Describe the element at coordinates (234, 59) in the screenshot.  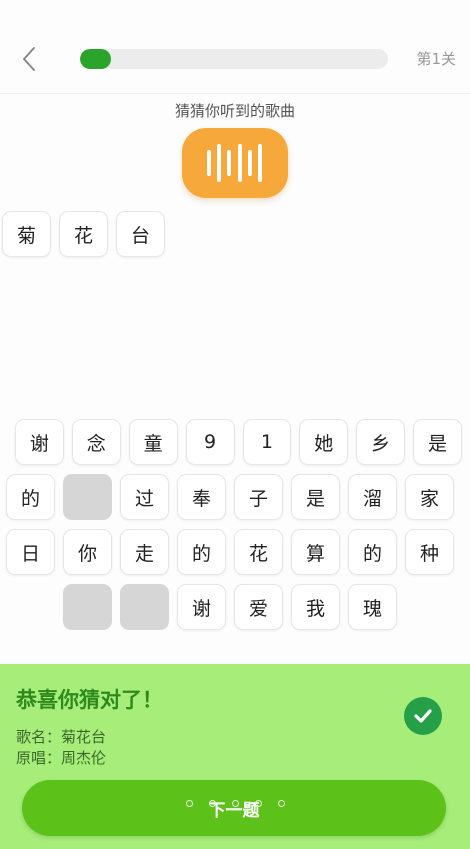
I see `level-progress-bar` at that location.